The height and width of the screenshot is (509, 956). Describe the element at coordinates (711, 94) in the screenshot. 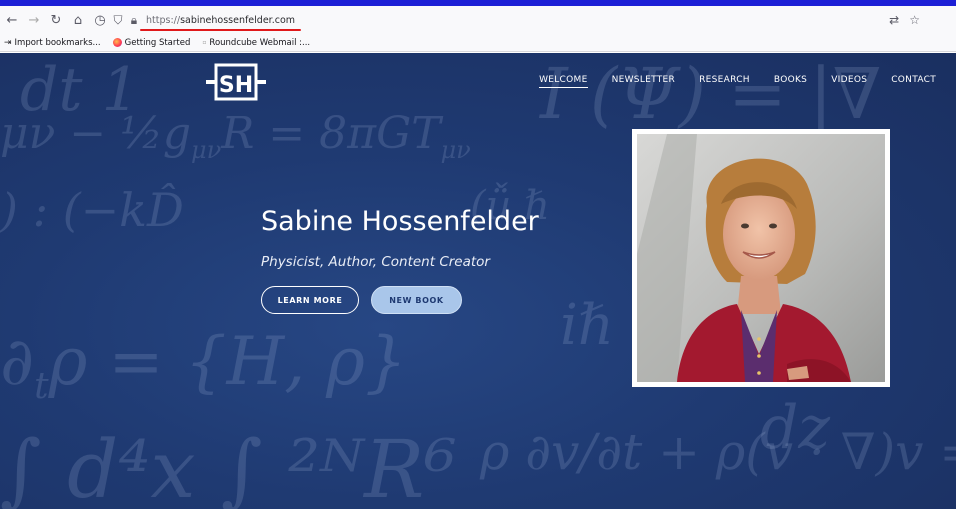

I see `bg-equation: I (Ψ) = |∇` at that location.